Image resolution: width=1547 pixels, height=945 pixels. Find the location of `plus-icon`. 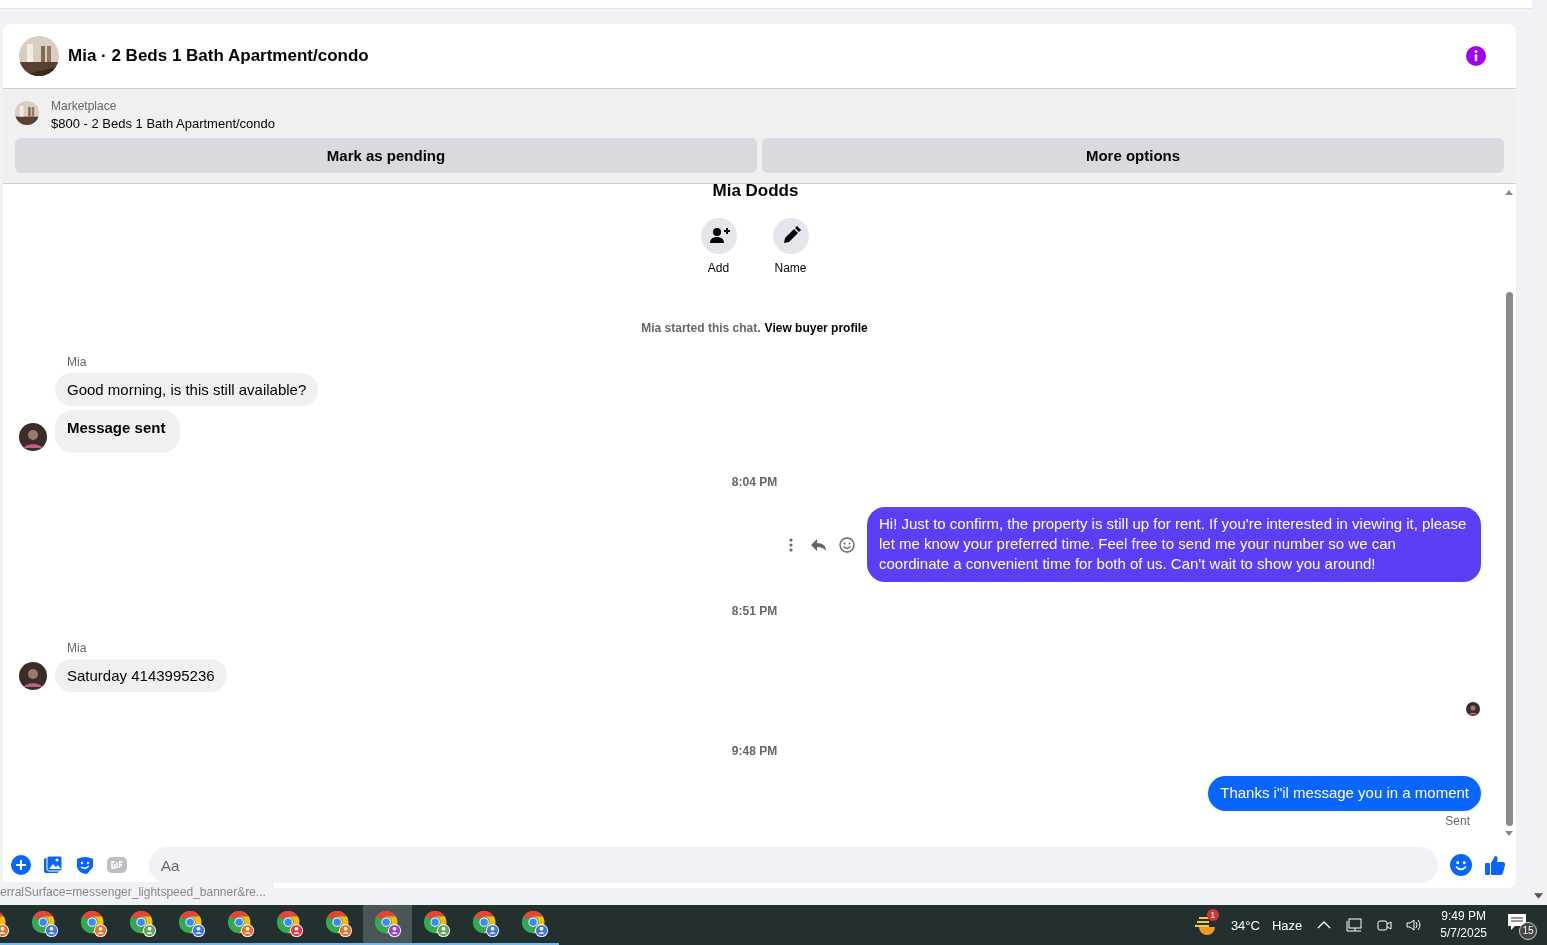

plus-icon is located at coordinates (21, 865).